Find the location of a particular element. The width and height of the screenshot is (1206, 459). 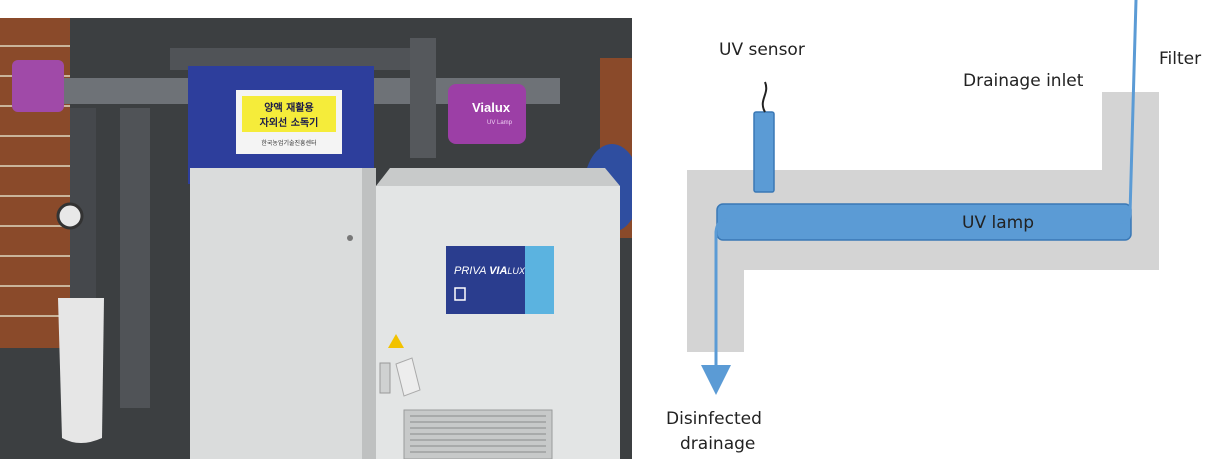

uv-sensor-cable is located at coordinates (764, 97).